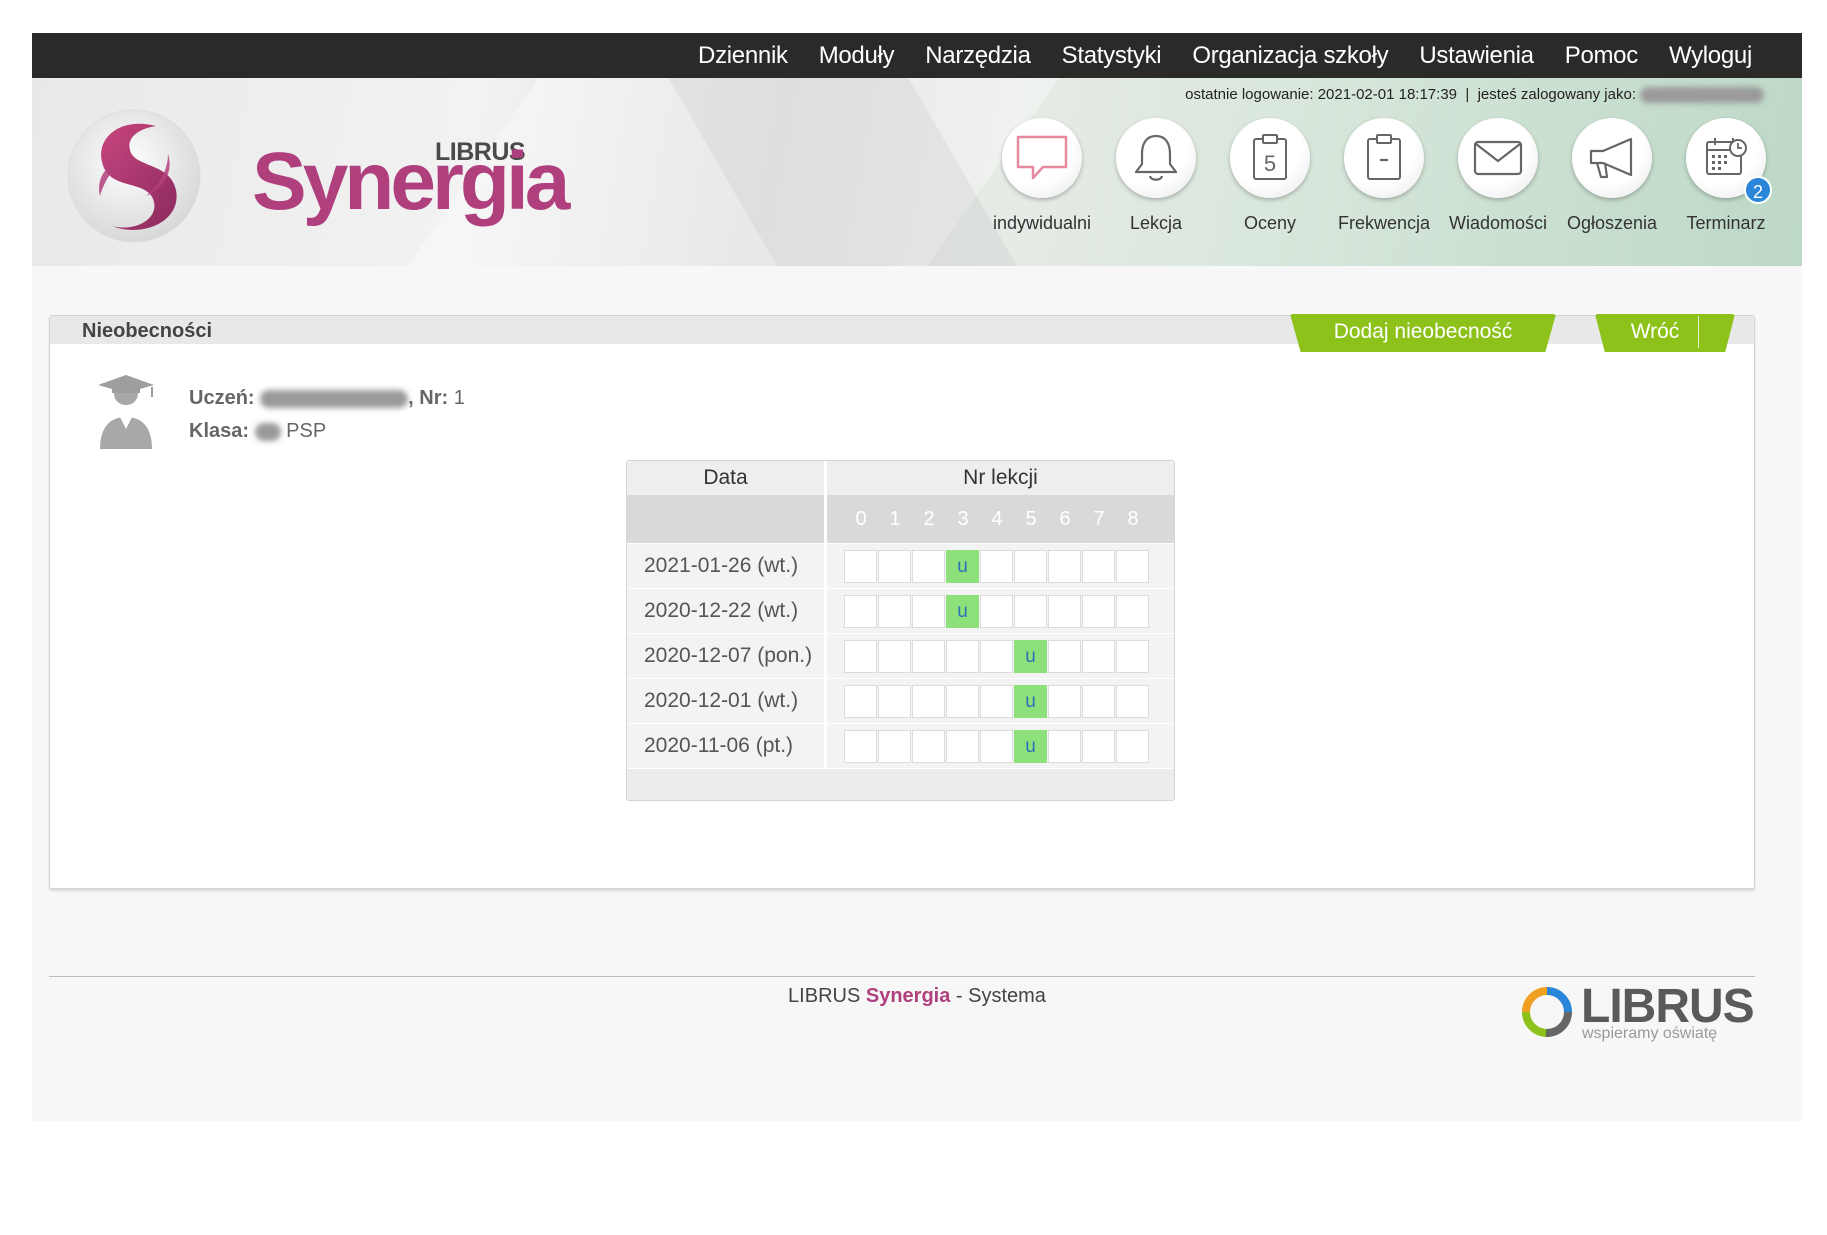  What do you see at coordinates (1270, 223) in the screenshot?
I see `header-button-label: Oceny` at bounding box center [1270, 223].